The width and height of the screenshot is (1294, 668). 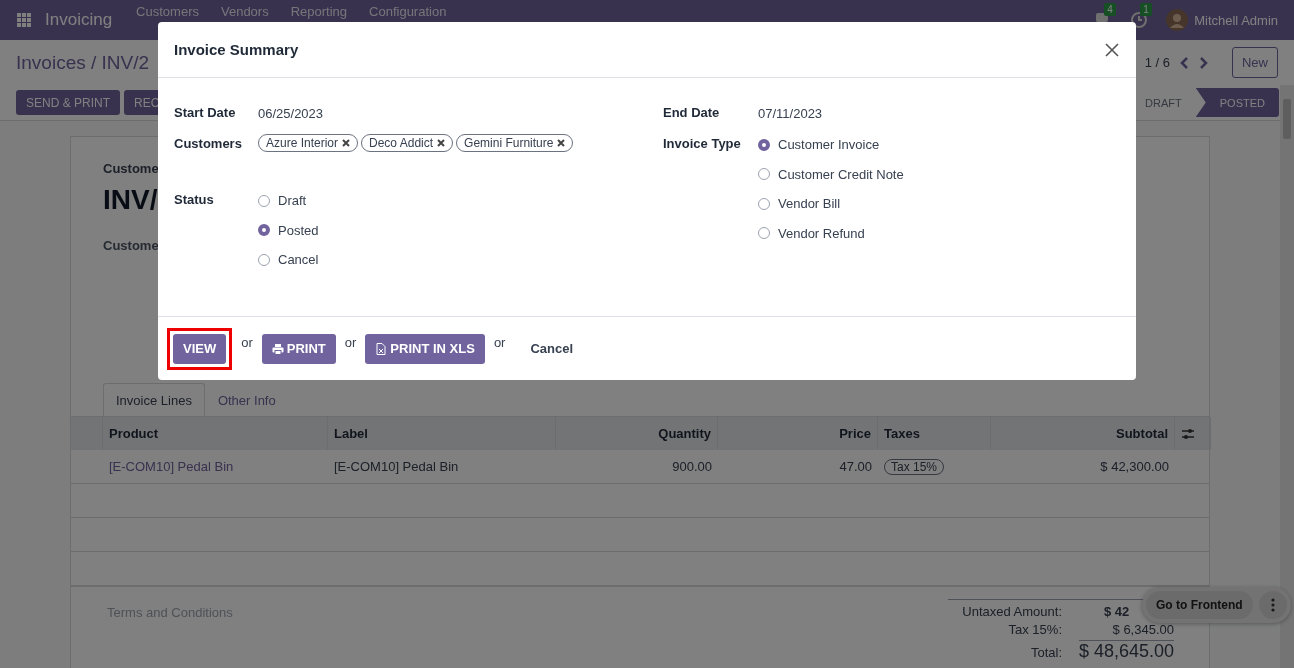 What do you see at coordinates (79, 20) in the screenshot?
I see `app-name: Invoicing` at bounding box center [79, 20].